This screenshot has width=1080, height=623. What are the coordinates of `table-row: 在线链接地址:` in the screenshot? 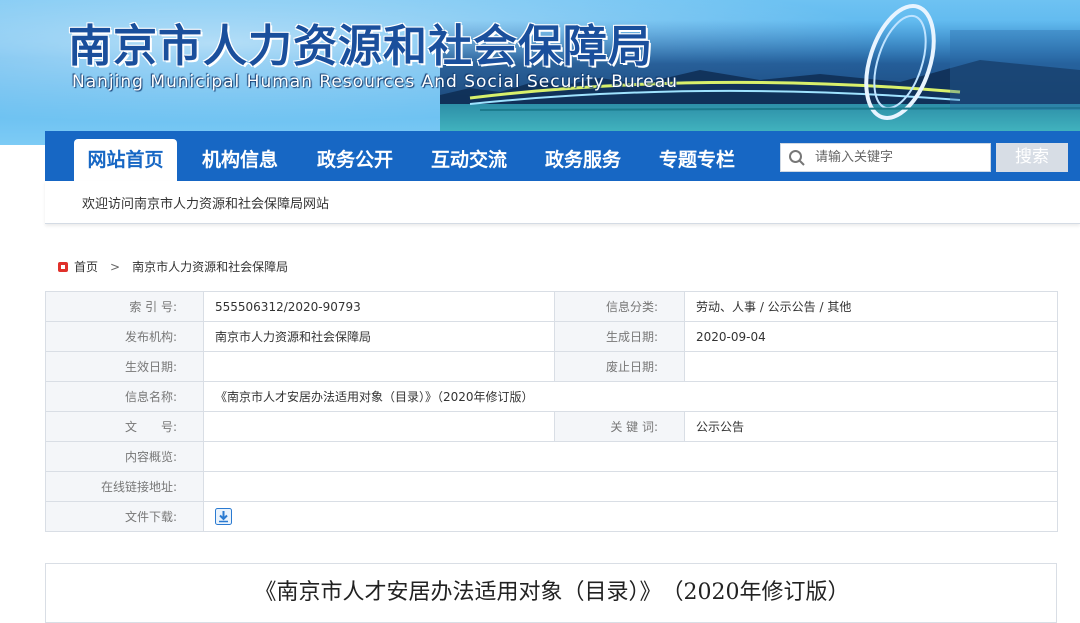 It's located at (551, 486).